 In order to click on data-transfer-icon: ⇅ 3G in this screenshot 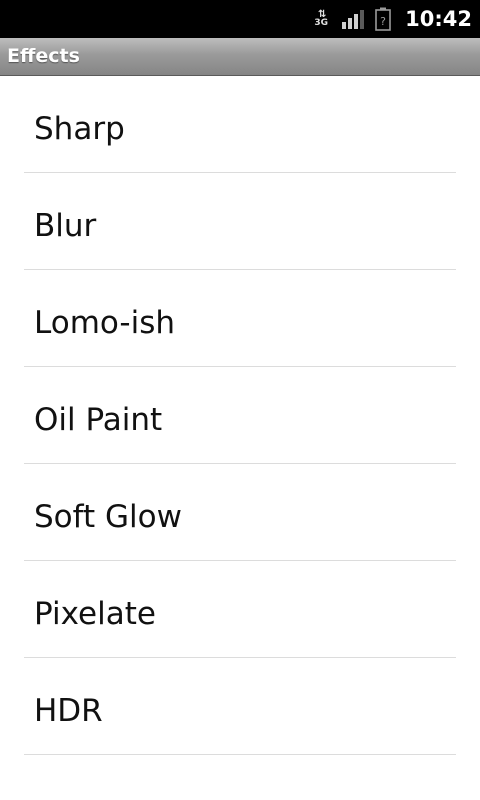, I will do `click(321, 18)`.